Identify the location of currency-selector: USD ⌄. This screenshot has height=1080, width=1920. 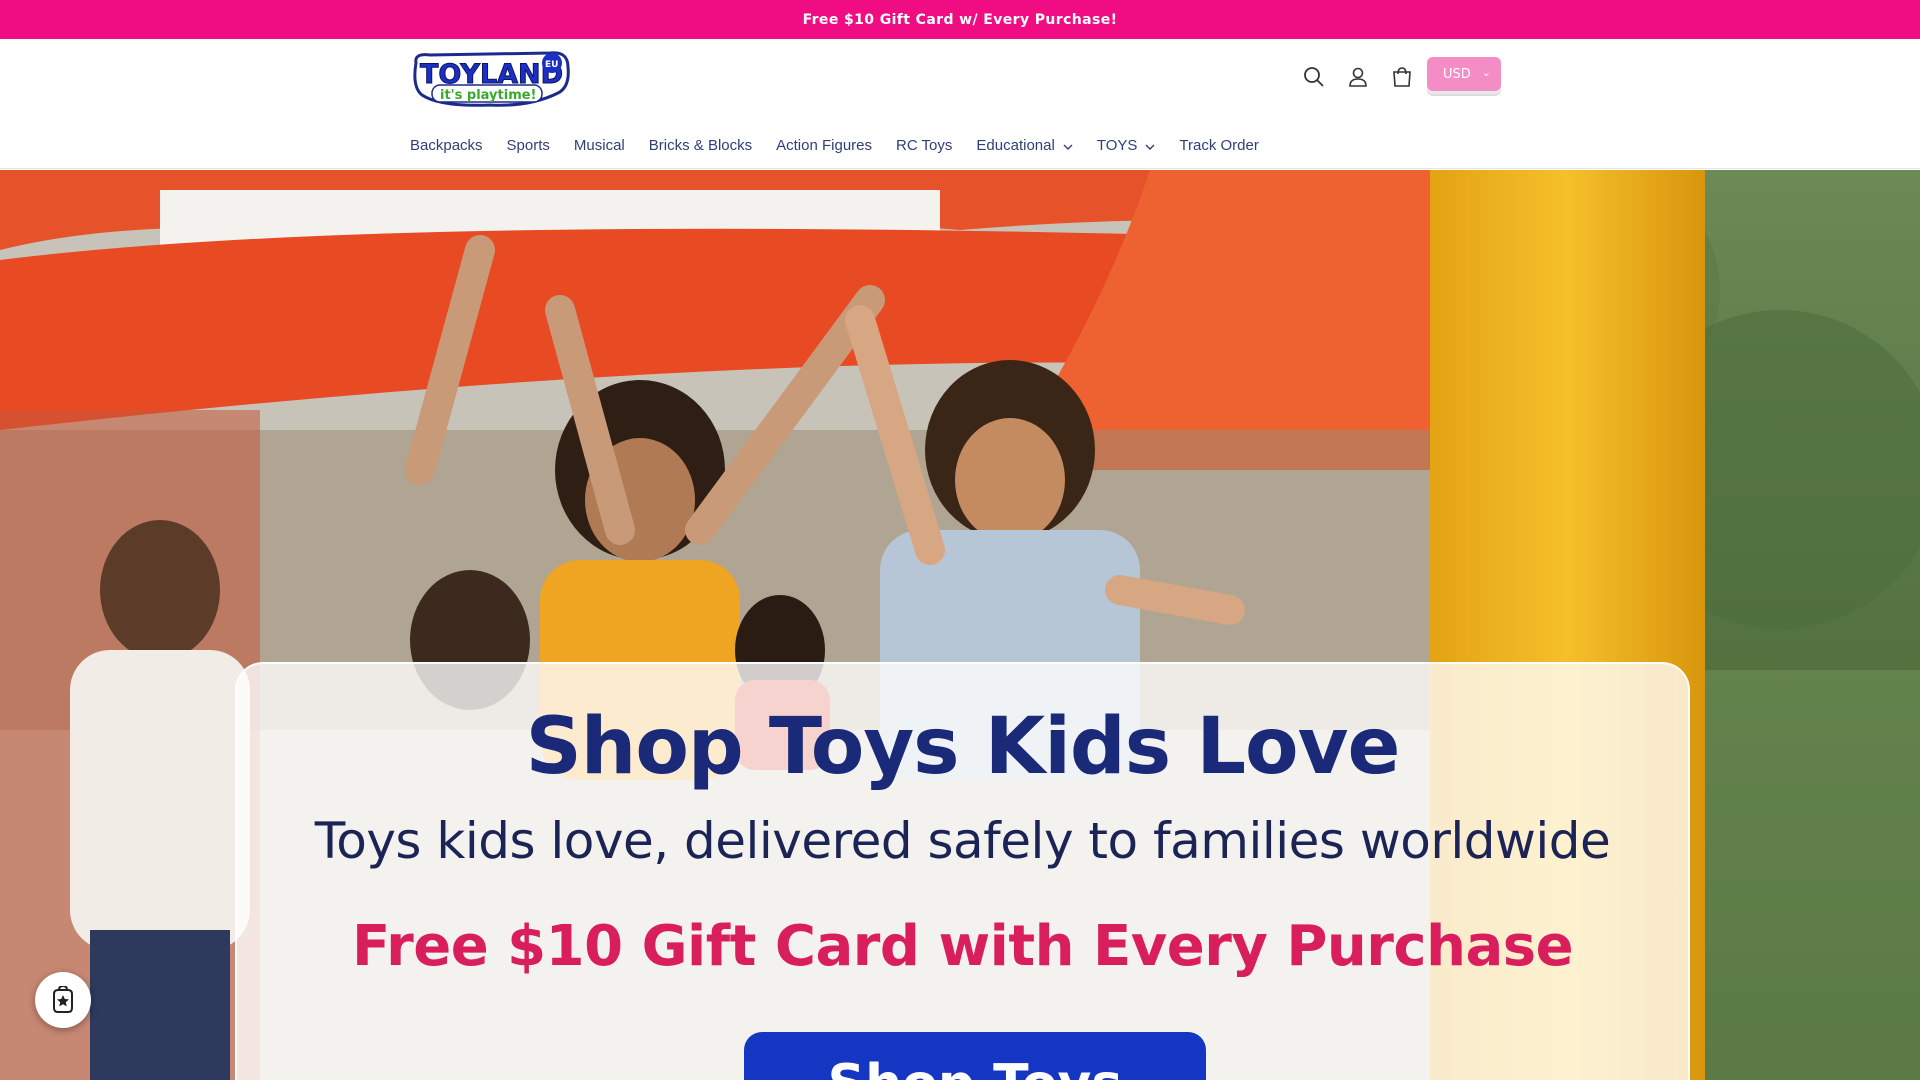
(1464, 74).